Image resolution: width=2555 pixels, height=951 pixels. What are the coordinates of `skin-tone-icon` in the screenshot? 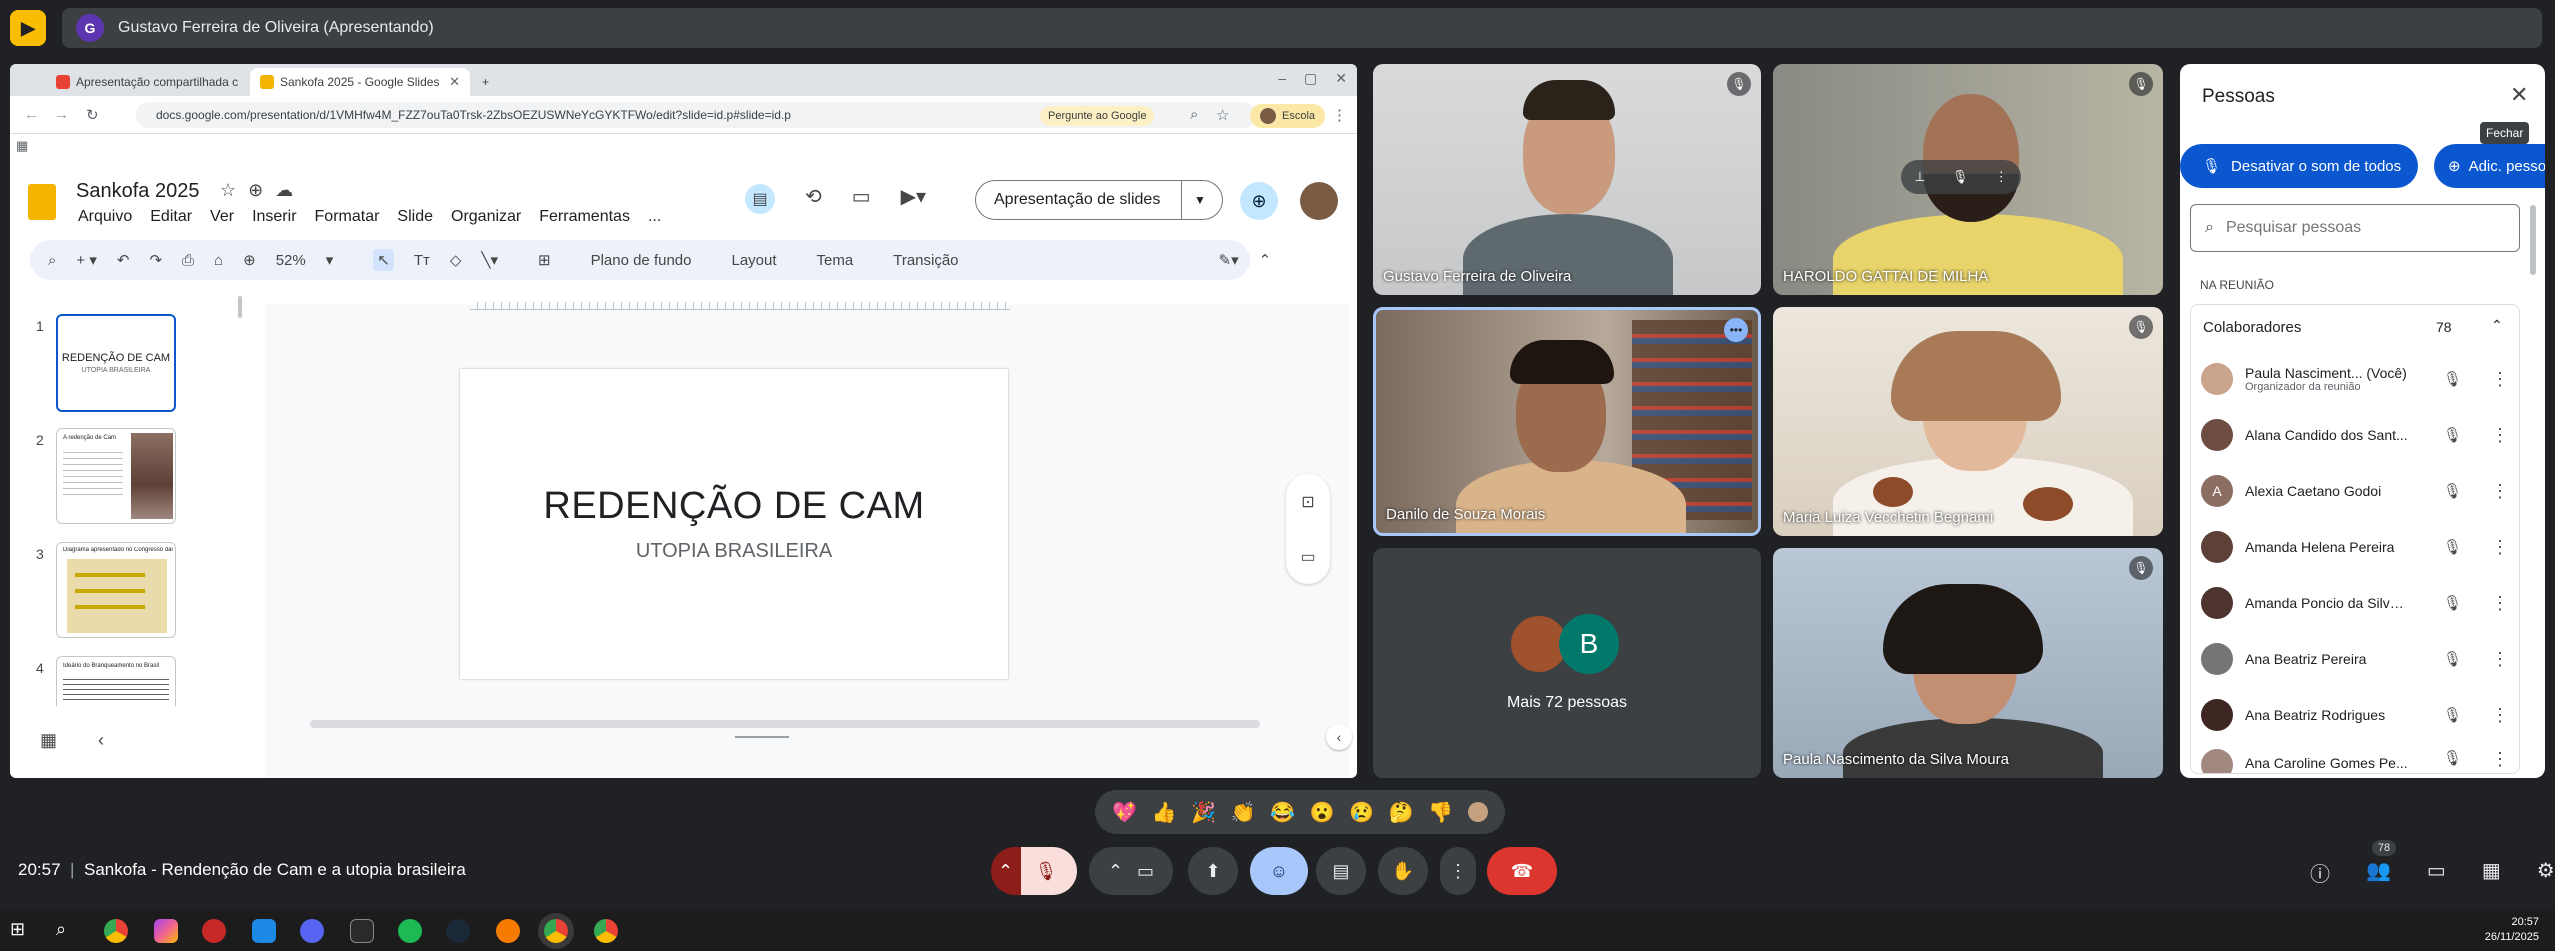 It's located at (1477, 812).